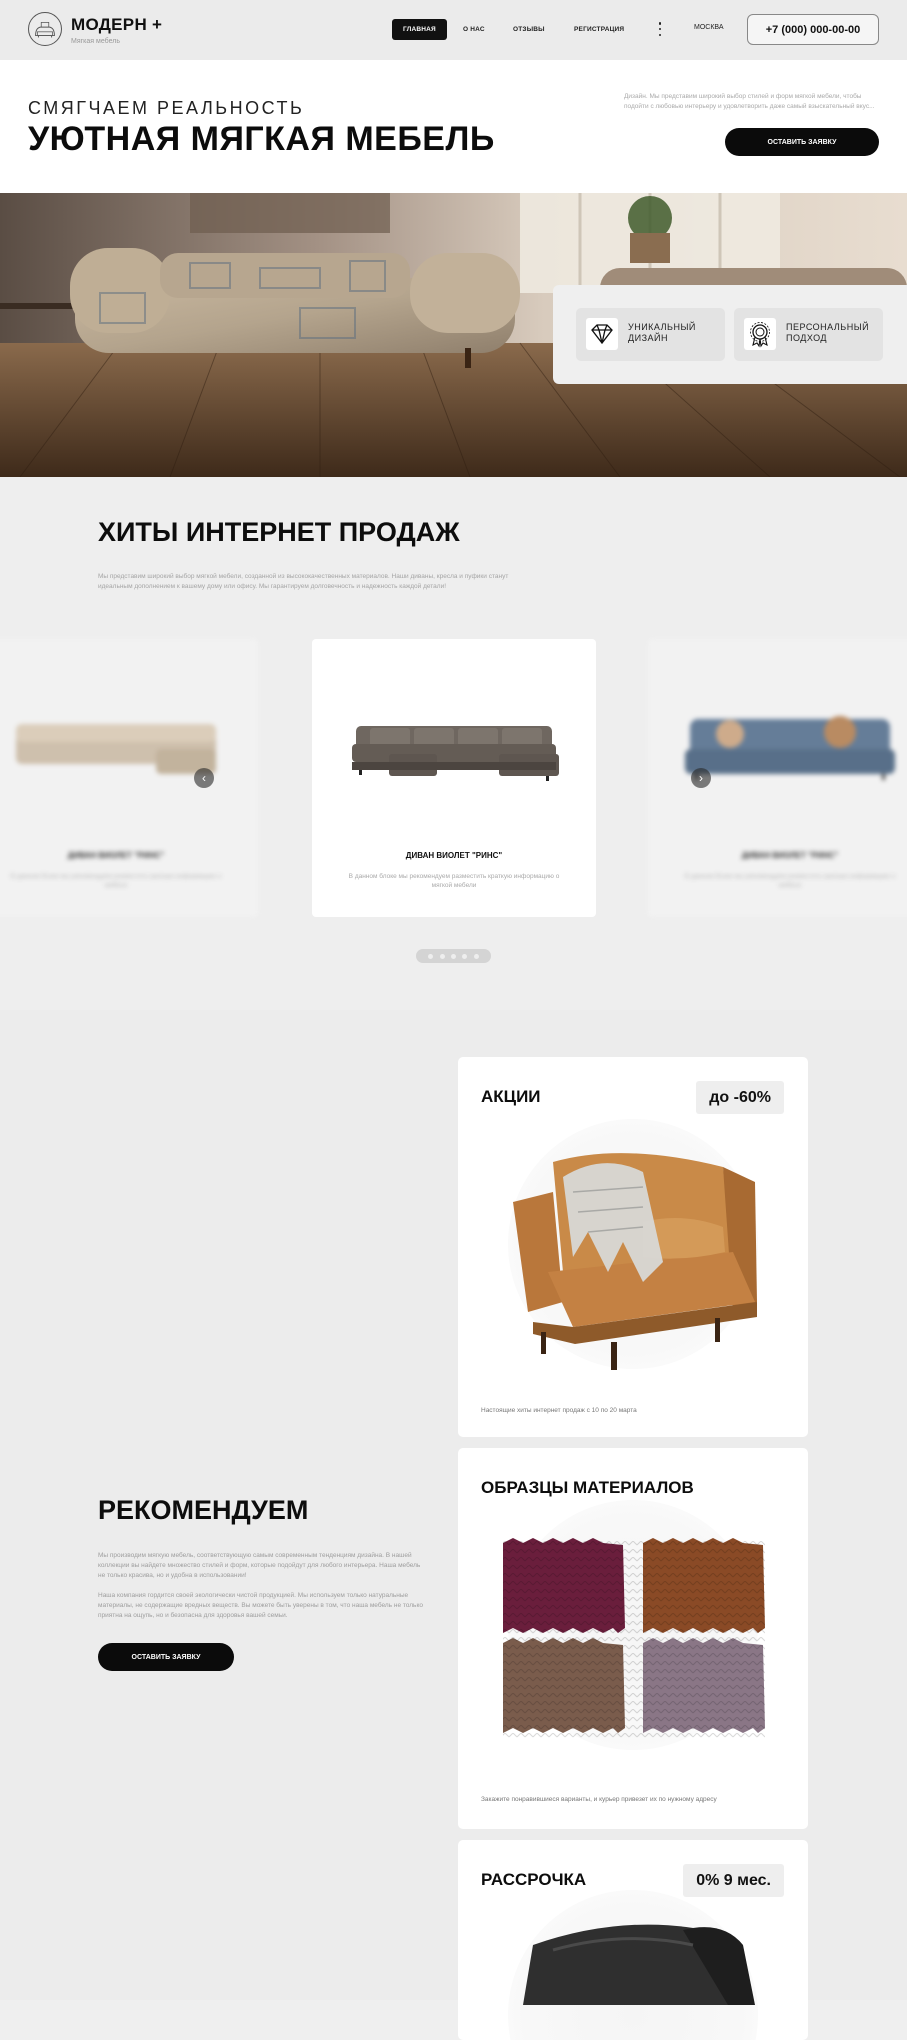 The image size is (907, 2040). What do you see at coordinates (166, 108) in the screenshot?
I see `hero-subtitle: СМЯГЧАЕМ РЕАЛЬНОСТЬ` at bounding box center [166, 108].